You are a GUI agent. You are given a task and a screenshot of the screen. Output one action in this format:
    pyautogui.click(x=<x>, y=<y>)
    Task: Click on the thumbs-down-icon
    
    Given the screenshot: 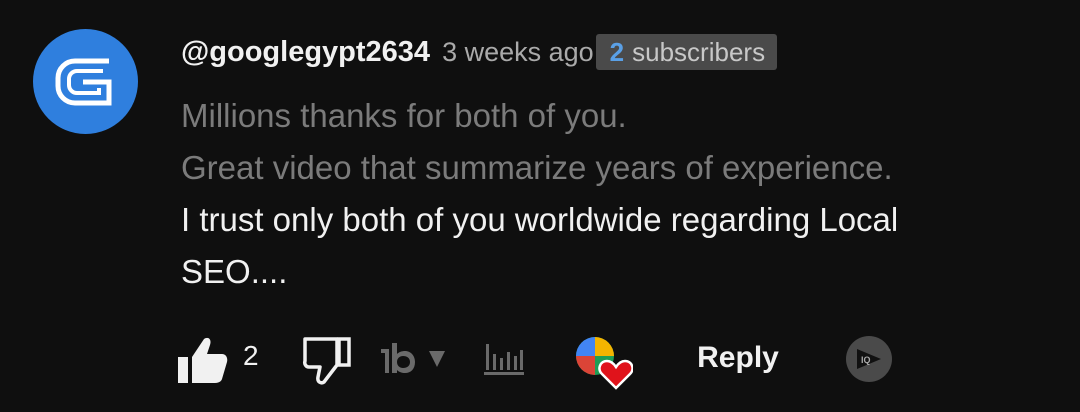 What is the action you would take?
    pyautogui.click(x=327, y=361)
    